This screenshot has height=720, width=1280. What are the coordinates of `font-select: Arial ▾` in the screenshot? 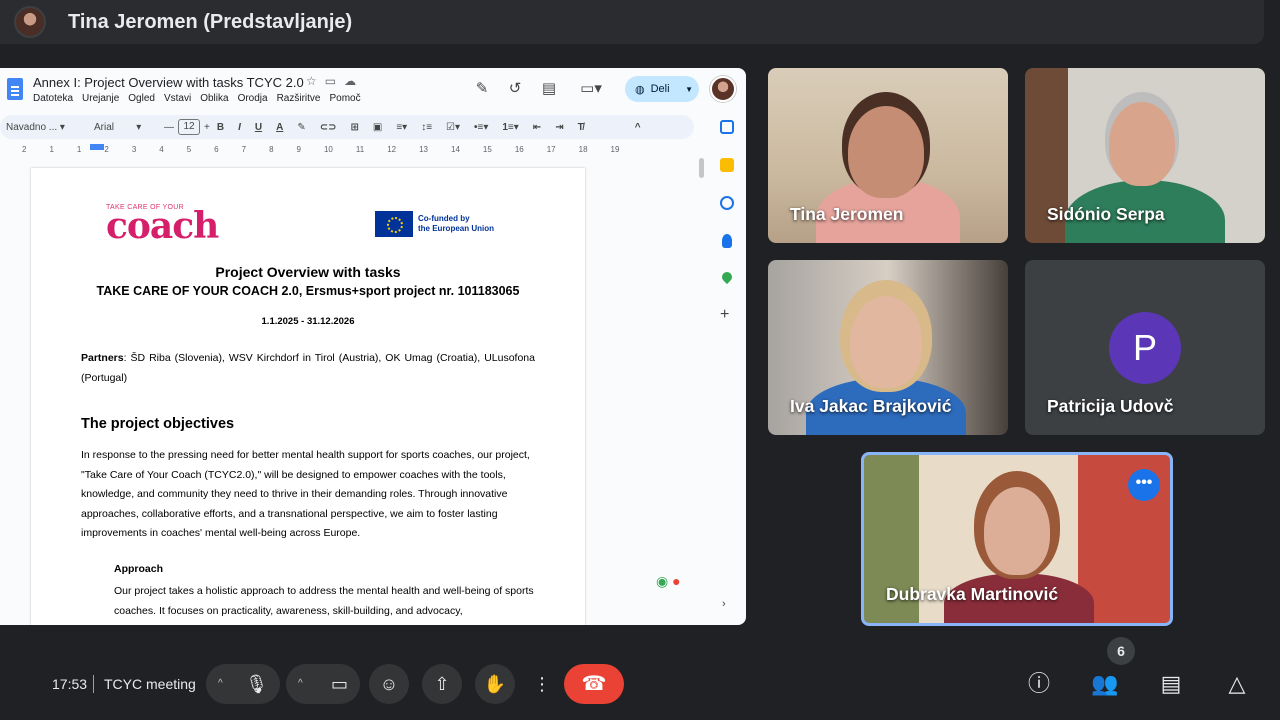 It's located at (129, 127).